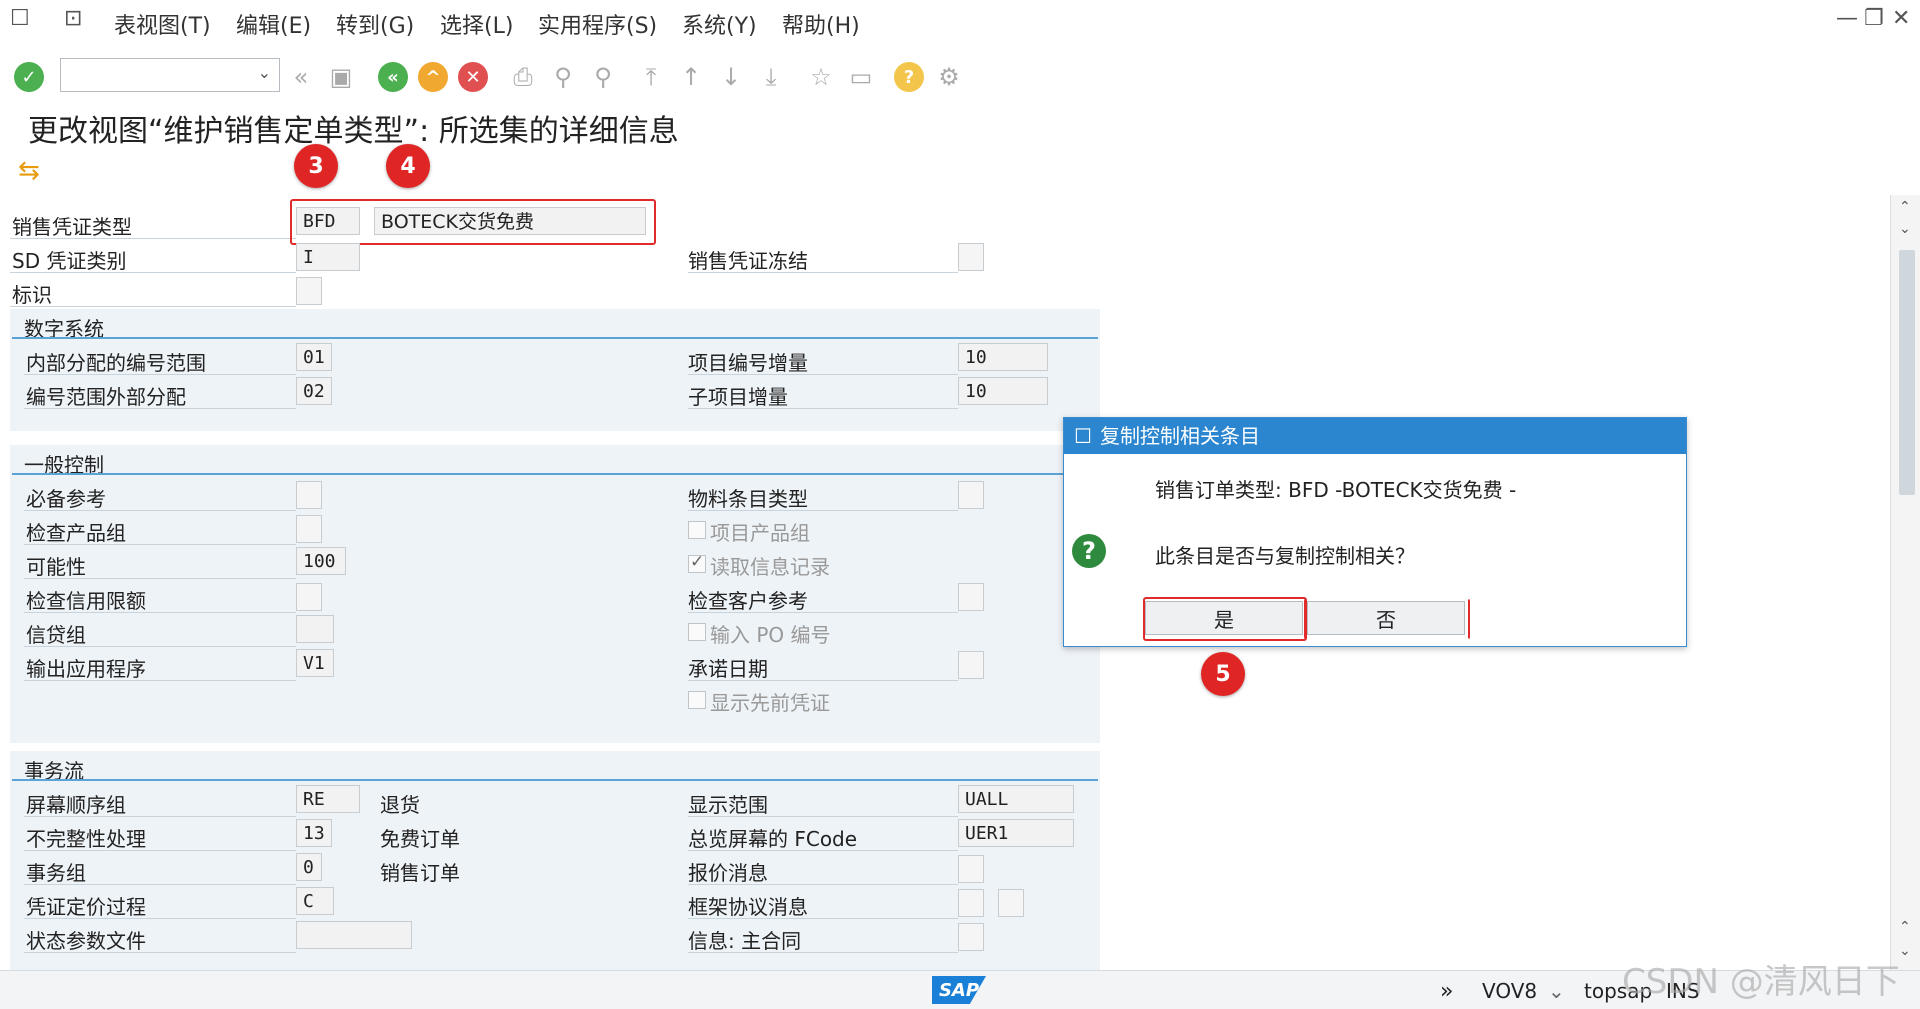 Image resolution: width=1920 pixels, height=1009 pixels. What do you see at coordinates (971, 869) in the screenshot?
I see `quote-msg-field` at bounding box center [971, 869].